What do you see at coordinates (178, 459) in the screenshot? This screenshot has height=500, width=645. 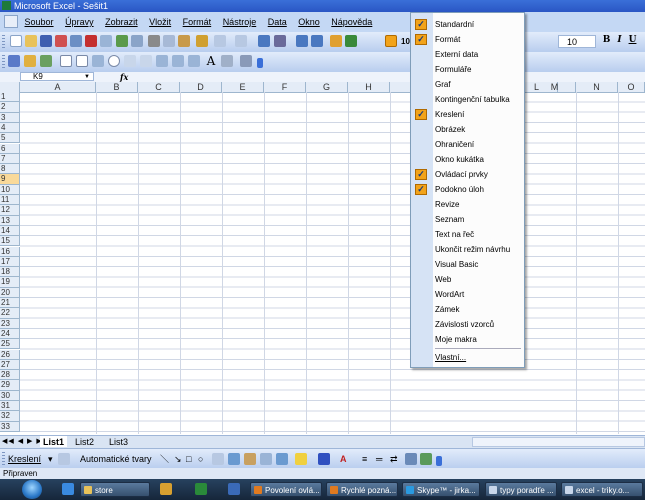 I see `arrow-tool-icon: ↘` at bounding box center [178, 459].